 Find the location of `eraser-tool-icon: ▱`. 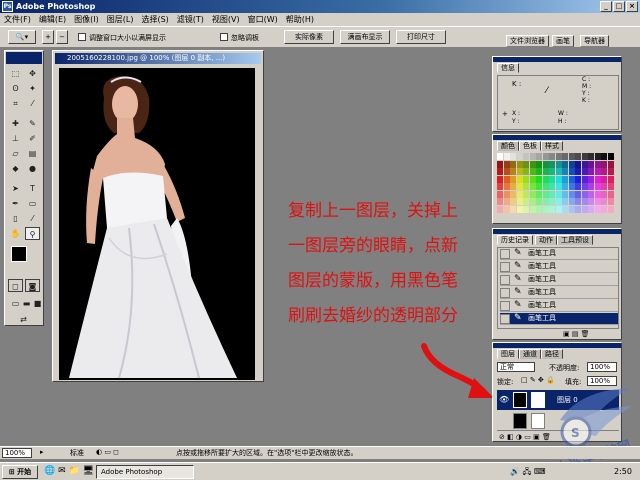

eraser-tool-icon: ▱ is located at coordinates (15, 153).